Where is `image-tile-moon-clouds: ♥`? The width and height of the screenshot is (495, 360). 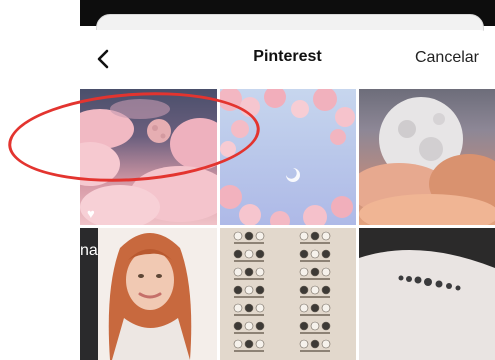 image-tile-moon-clouds: ♥ is located at coordinates (148, 157).